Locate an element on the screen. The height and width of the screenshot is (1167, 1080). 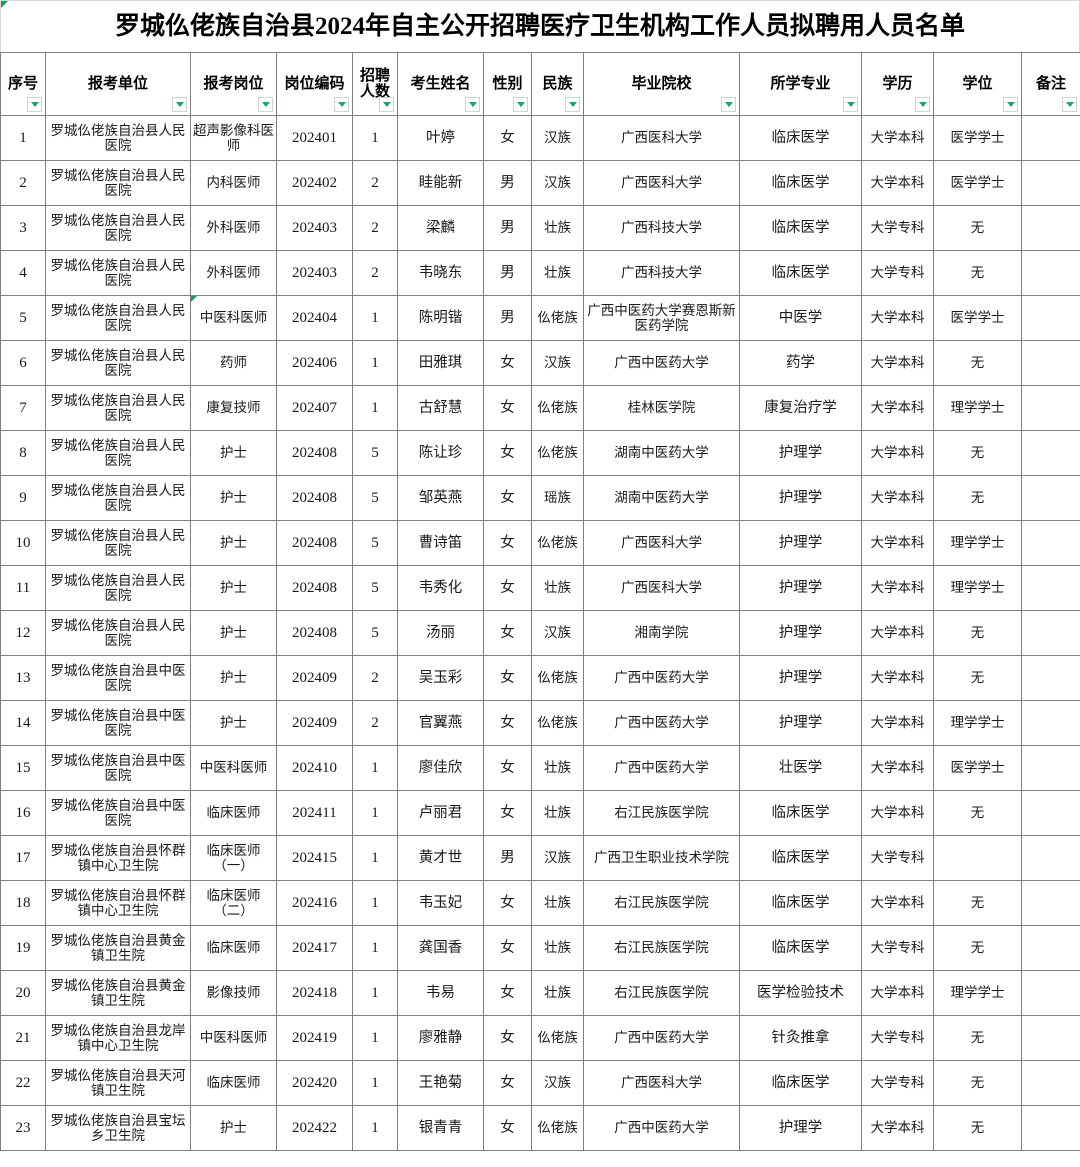
cell-degree: 理学学士 is located at coordinates (977, 588).